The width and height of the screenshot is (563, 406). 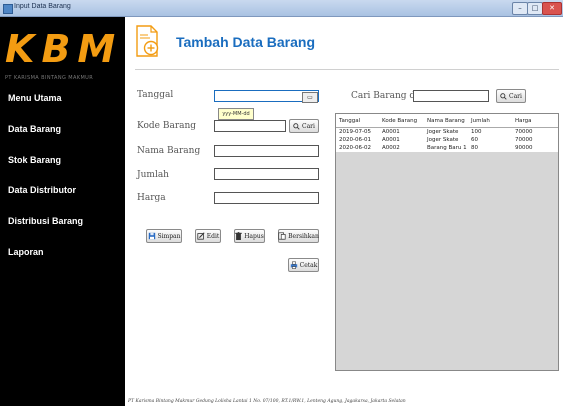 What do you see at coordinates (552, 8) in the screenshot?
I see `close-button: ✕` at bounding box center [552, 8].